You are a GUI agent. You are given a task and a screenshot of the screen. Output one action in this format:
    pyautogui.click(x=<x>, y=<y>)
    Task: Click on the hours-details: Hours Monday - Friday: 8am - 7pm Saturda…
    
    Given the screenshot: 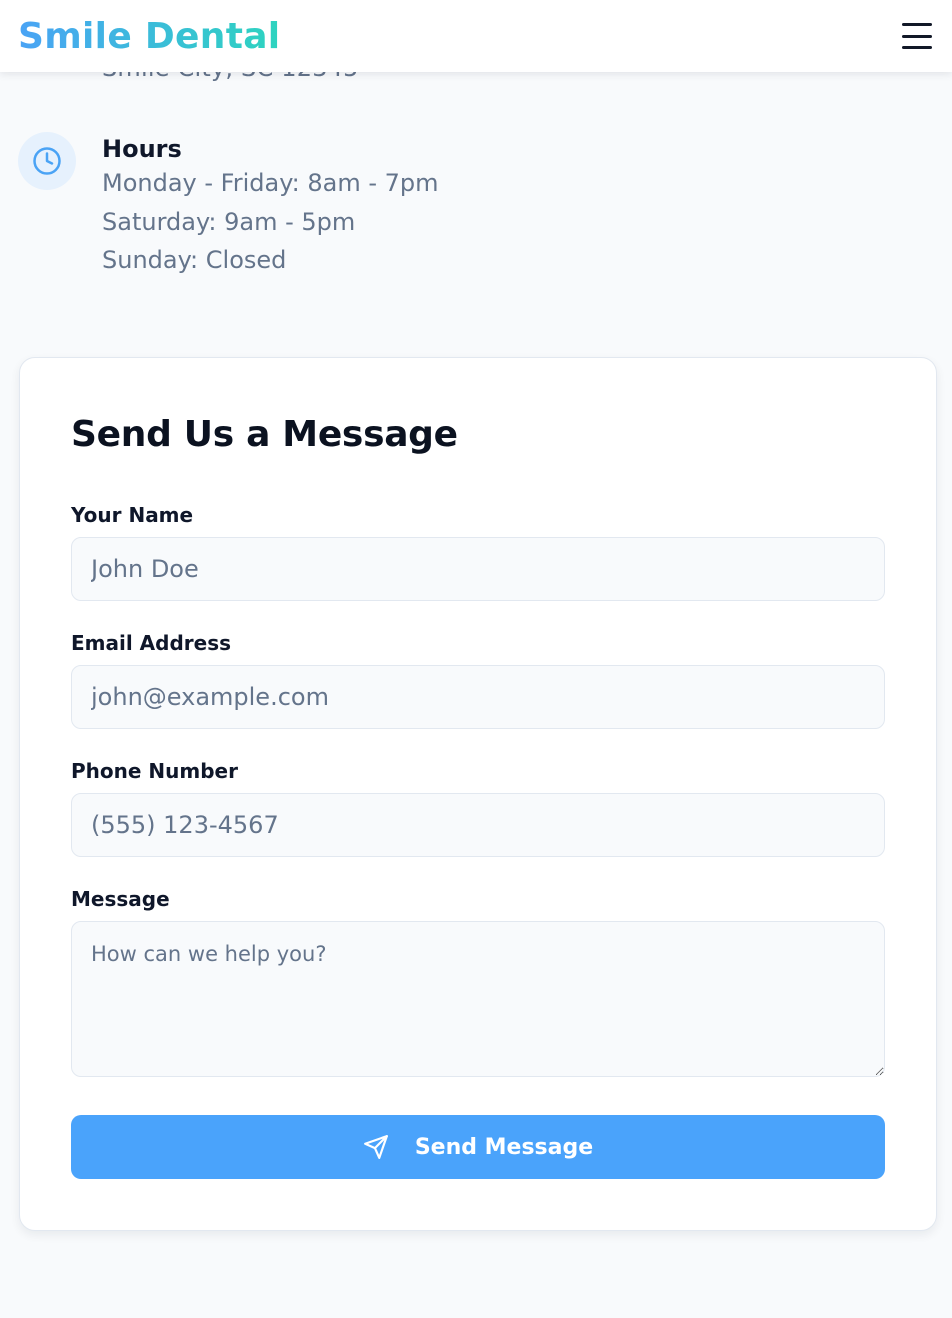 What is the action you would take?
    pyautogui.click(x=270, y=207)
    